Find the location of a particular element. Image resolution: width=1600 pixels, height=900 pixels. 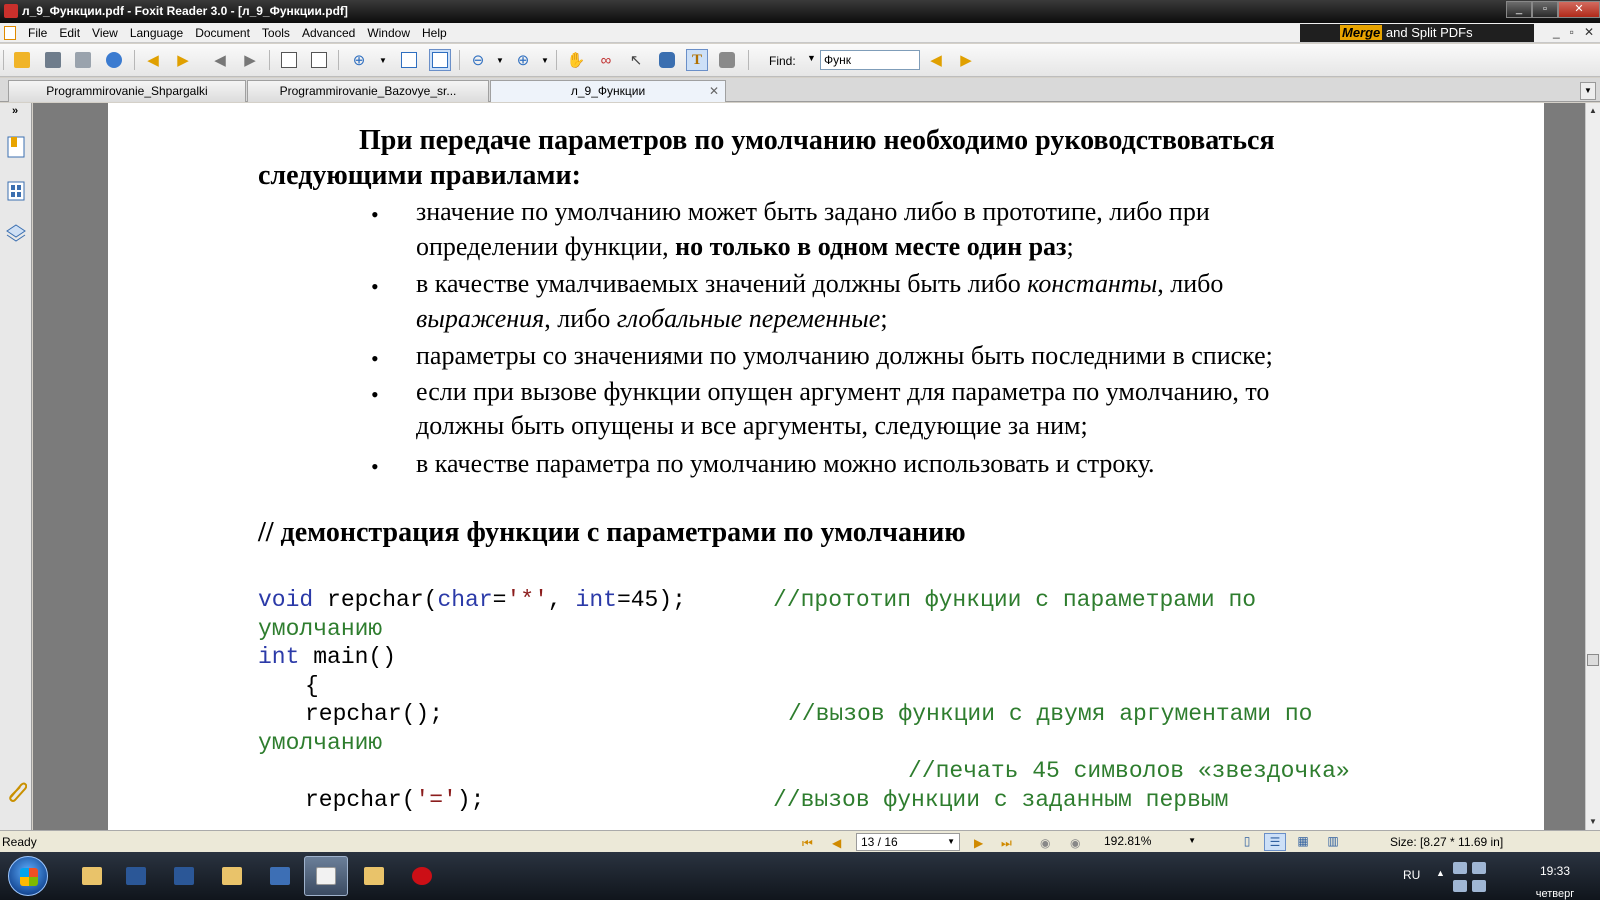

menu-help: Help is located at coordinates (434, 33).